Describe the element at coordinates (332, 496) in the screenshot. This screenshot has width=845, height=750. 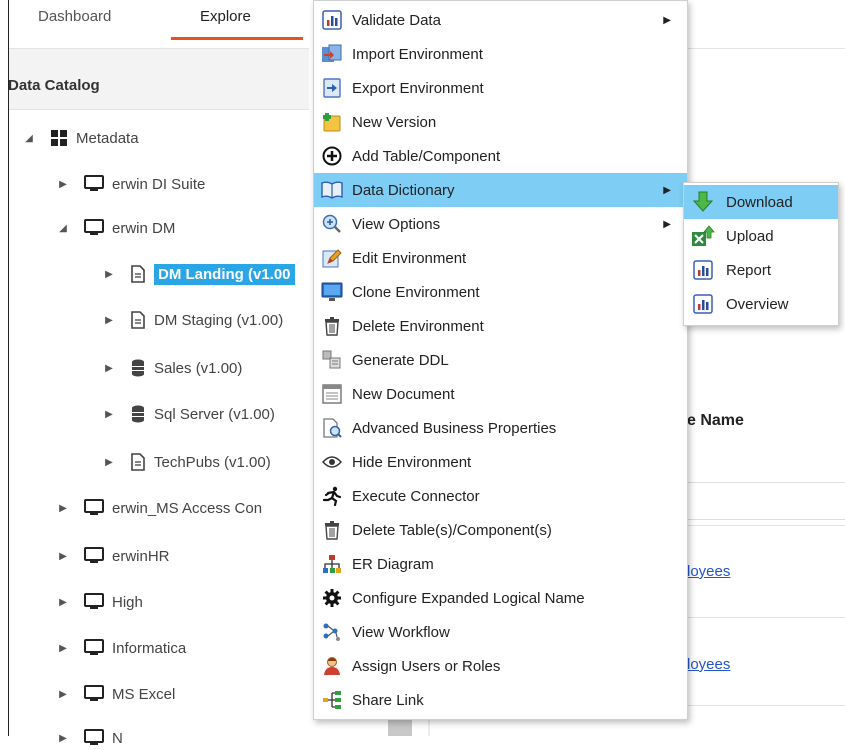
I see `run-icon` at that location.